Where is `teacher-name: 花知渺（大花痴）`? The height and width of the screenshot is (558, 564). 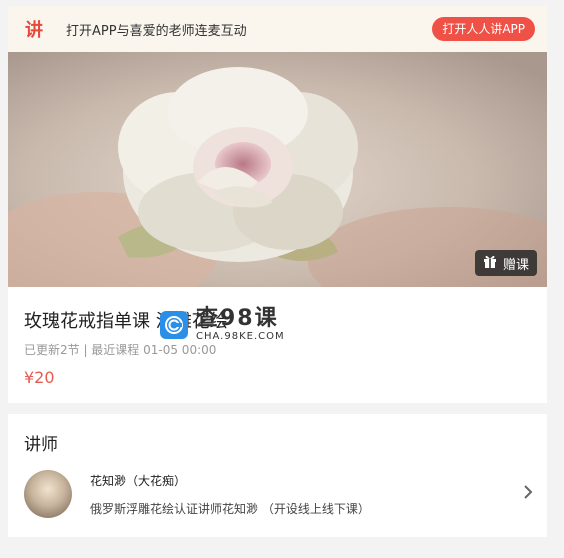
teacher-name: 花知渺（大花痴） is located at coordinates (138, 481).